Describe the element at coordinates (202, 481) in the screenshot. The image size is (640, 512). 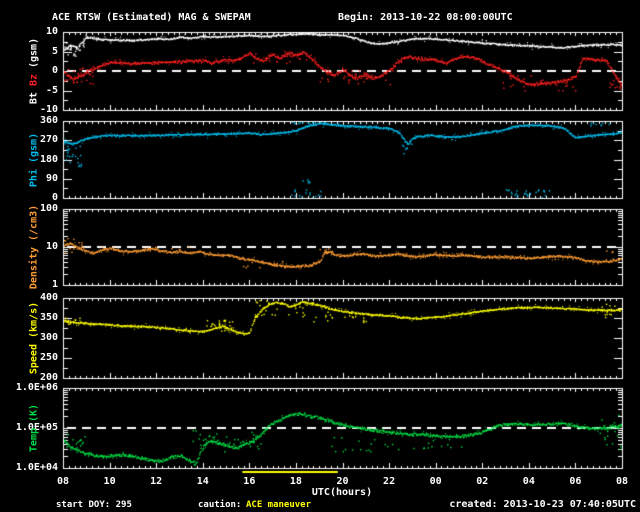
I see `x-tick-label: 14` at that location.